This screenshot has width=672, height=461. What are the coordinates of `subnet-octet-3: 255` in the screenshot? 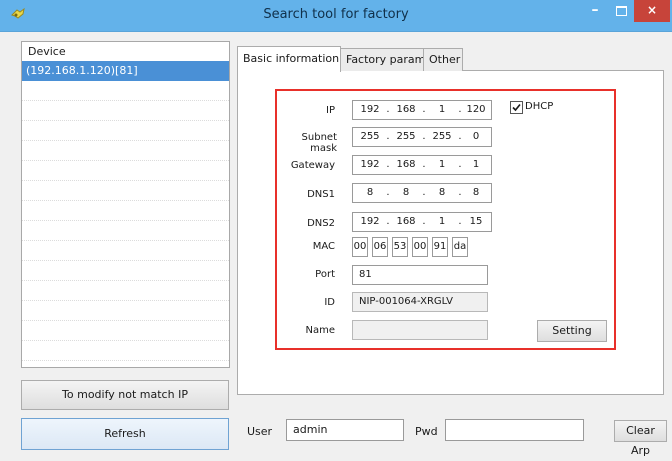 It's located at (442, 136).